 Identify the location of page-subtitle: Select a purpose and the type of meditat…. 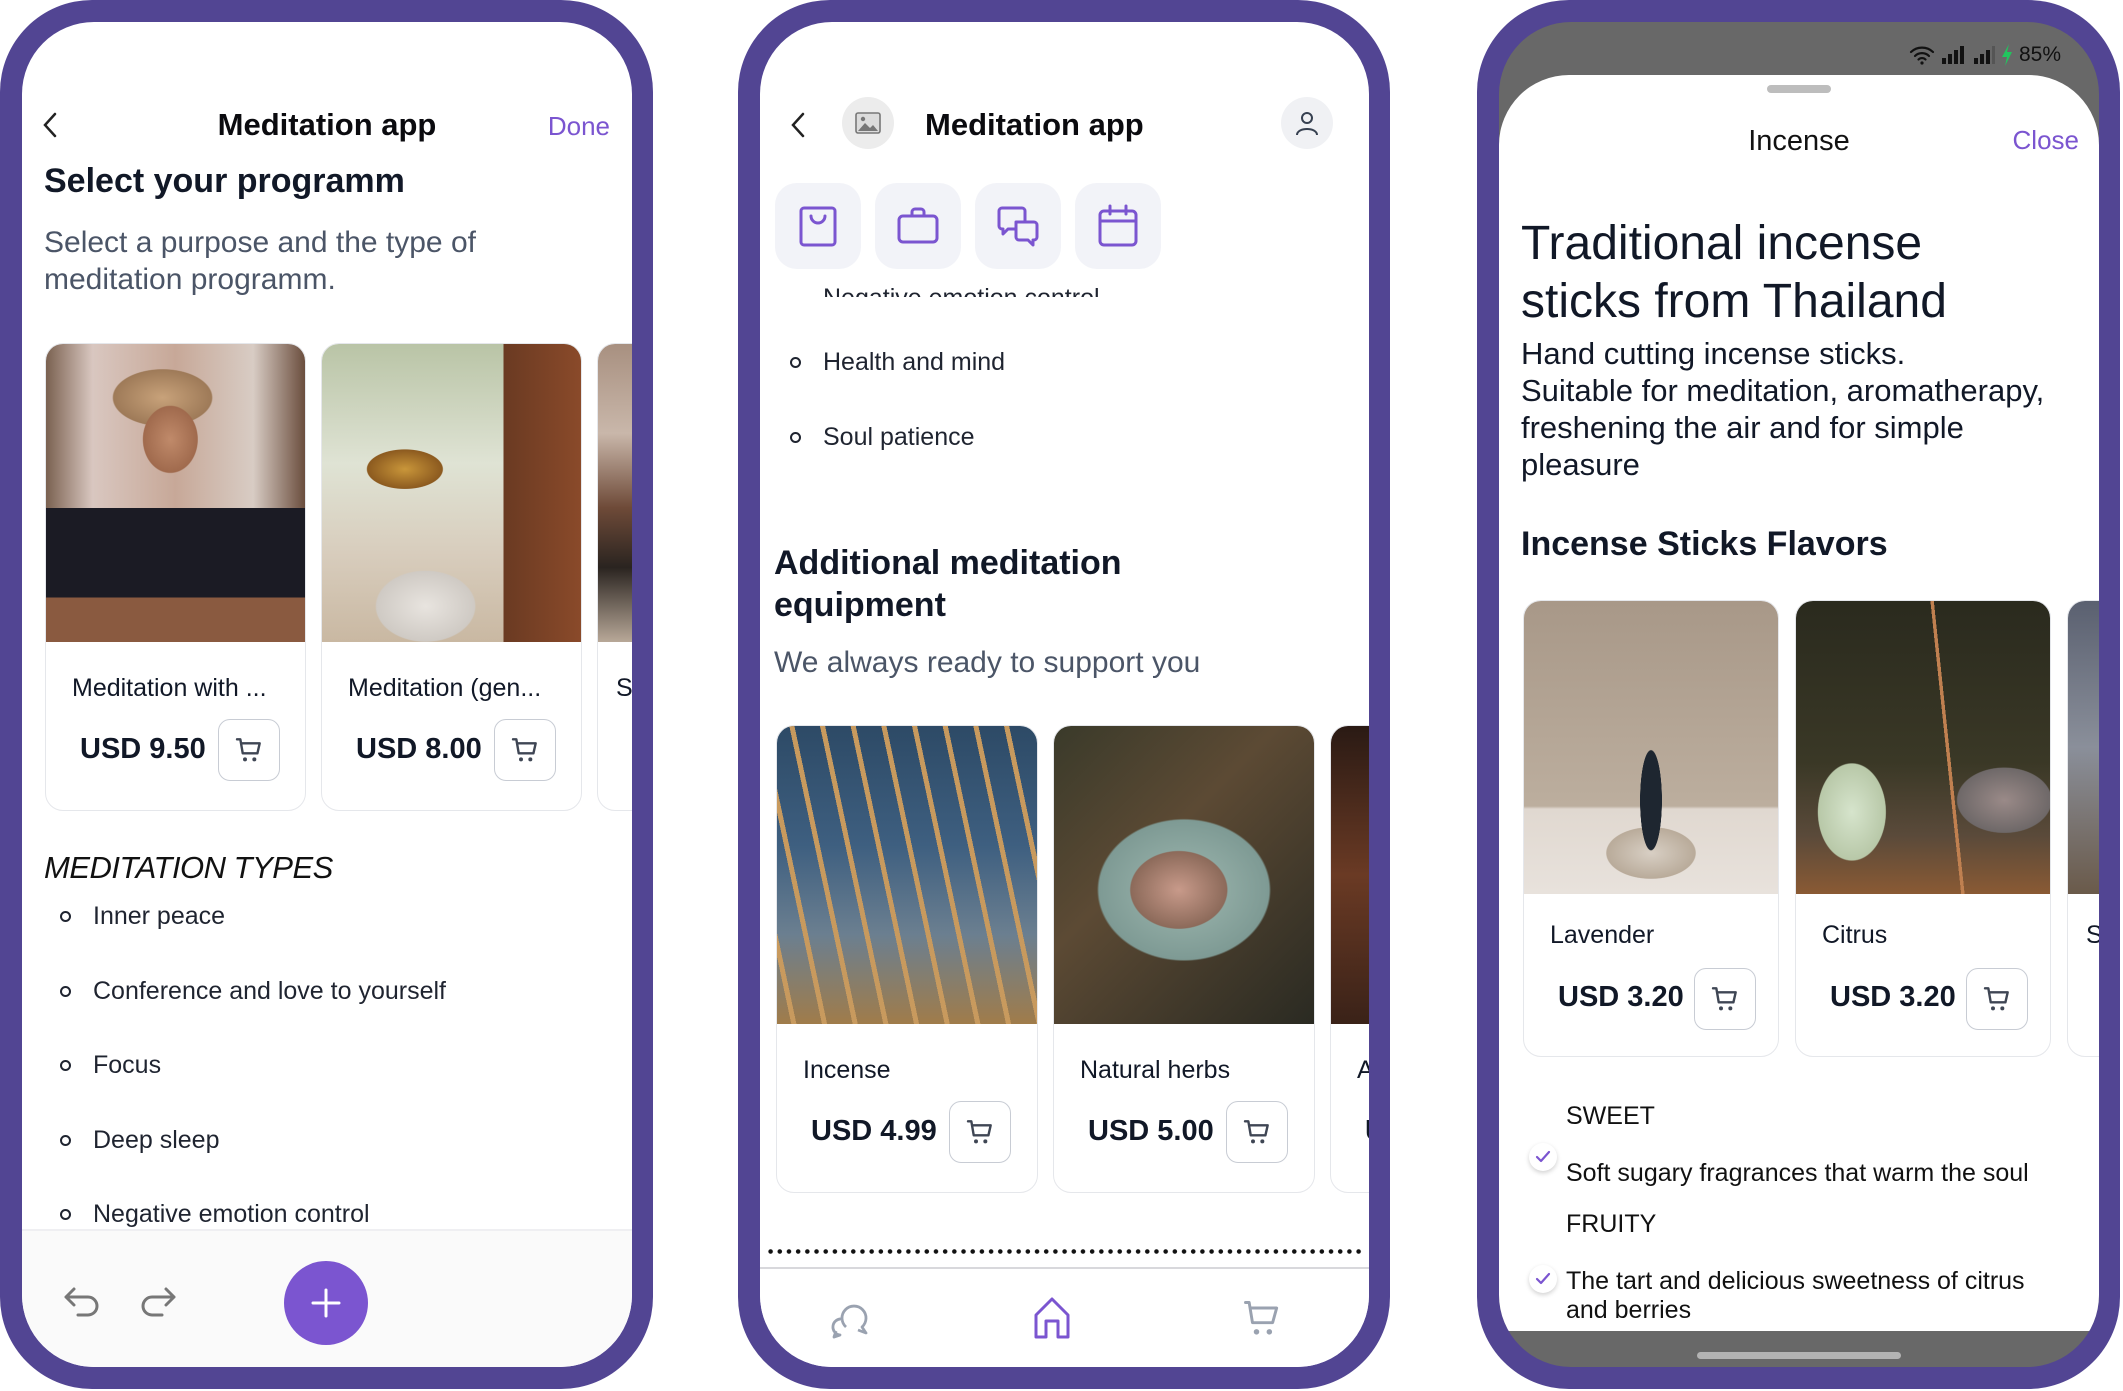
(260, 261).